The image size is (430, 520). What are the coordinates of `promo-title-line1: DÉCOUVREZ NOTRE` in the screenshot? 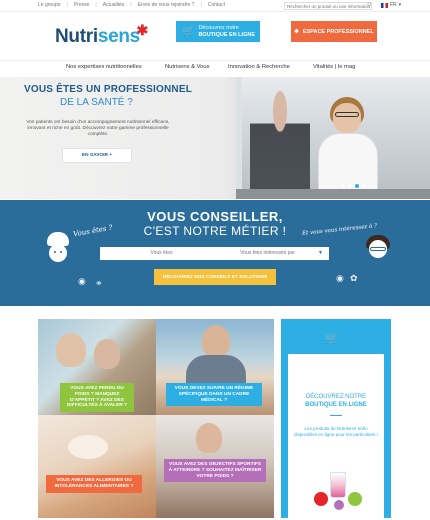 It's located at (336, 397).